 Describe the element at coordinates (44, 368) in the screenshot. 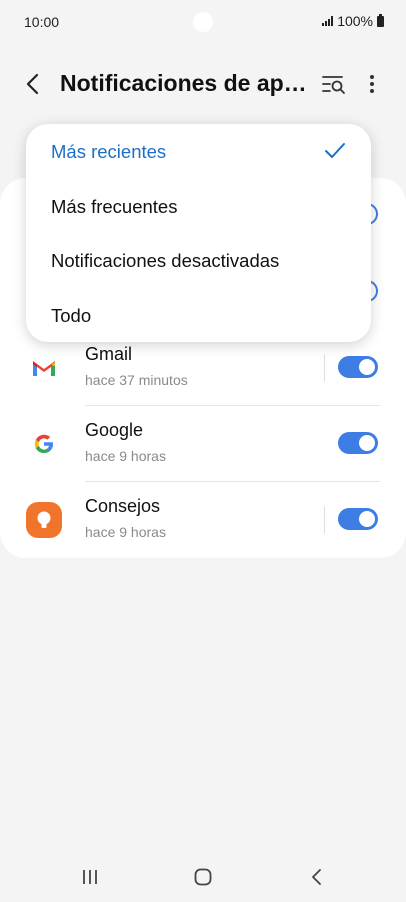

I see `gmail-icon` at that location.